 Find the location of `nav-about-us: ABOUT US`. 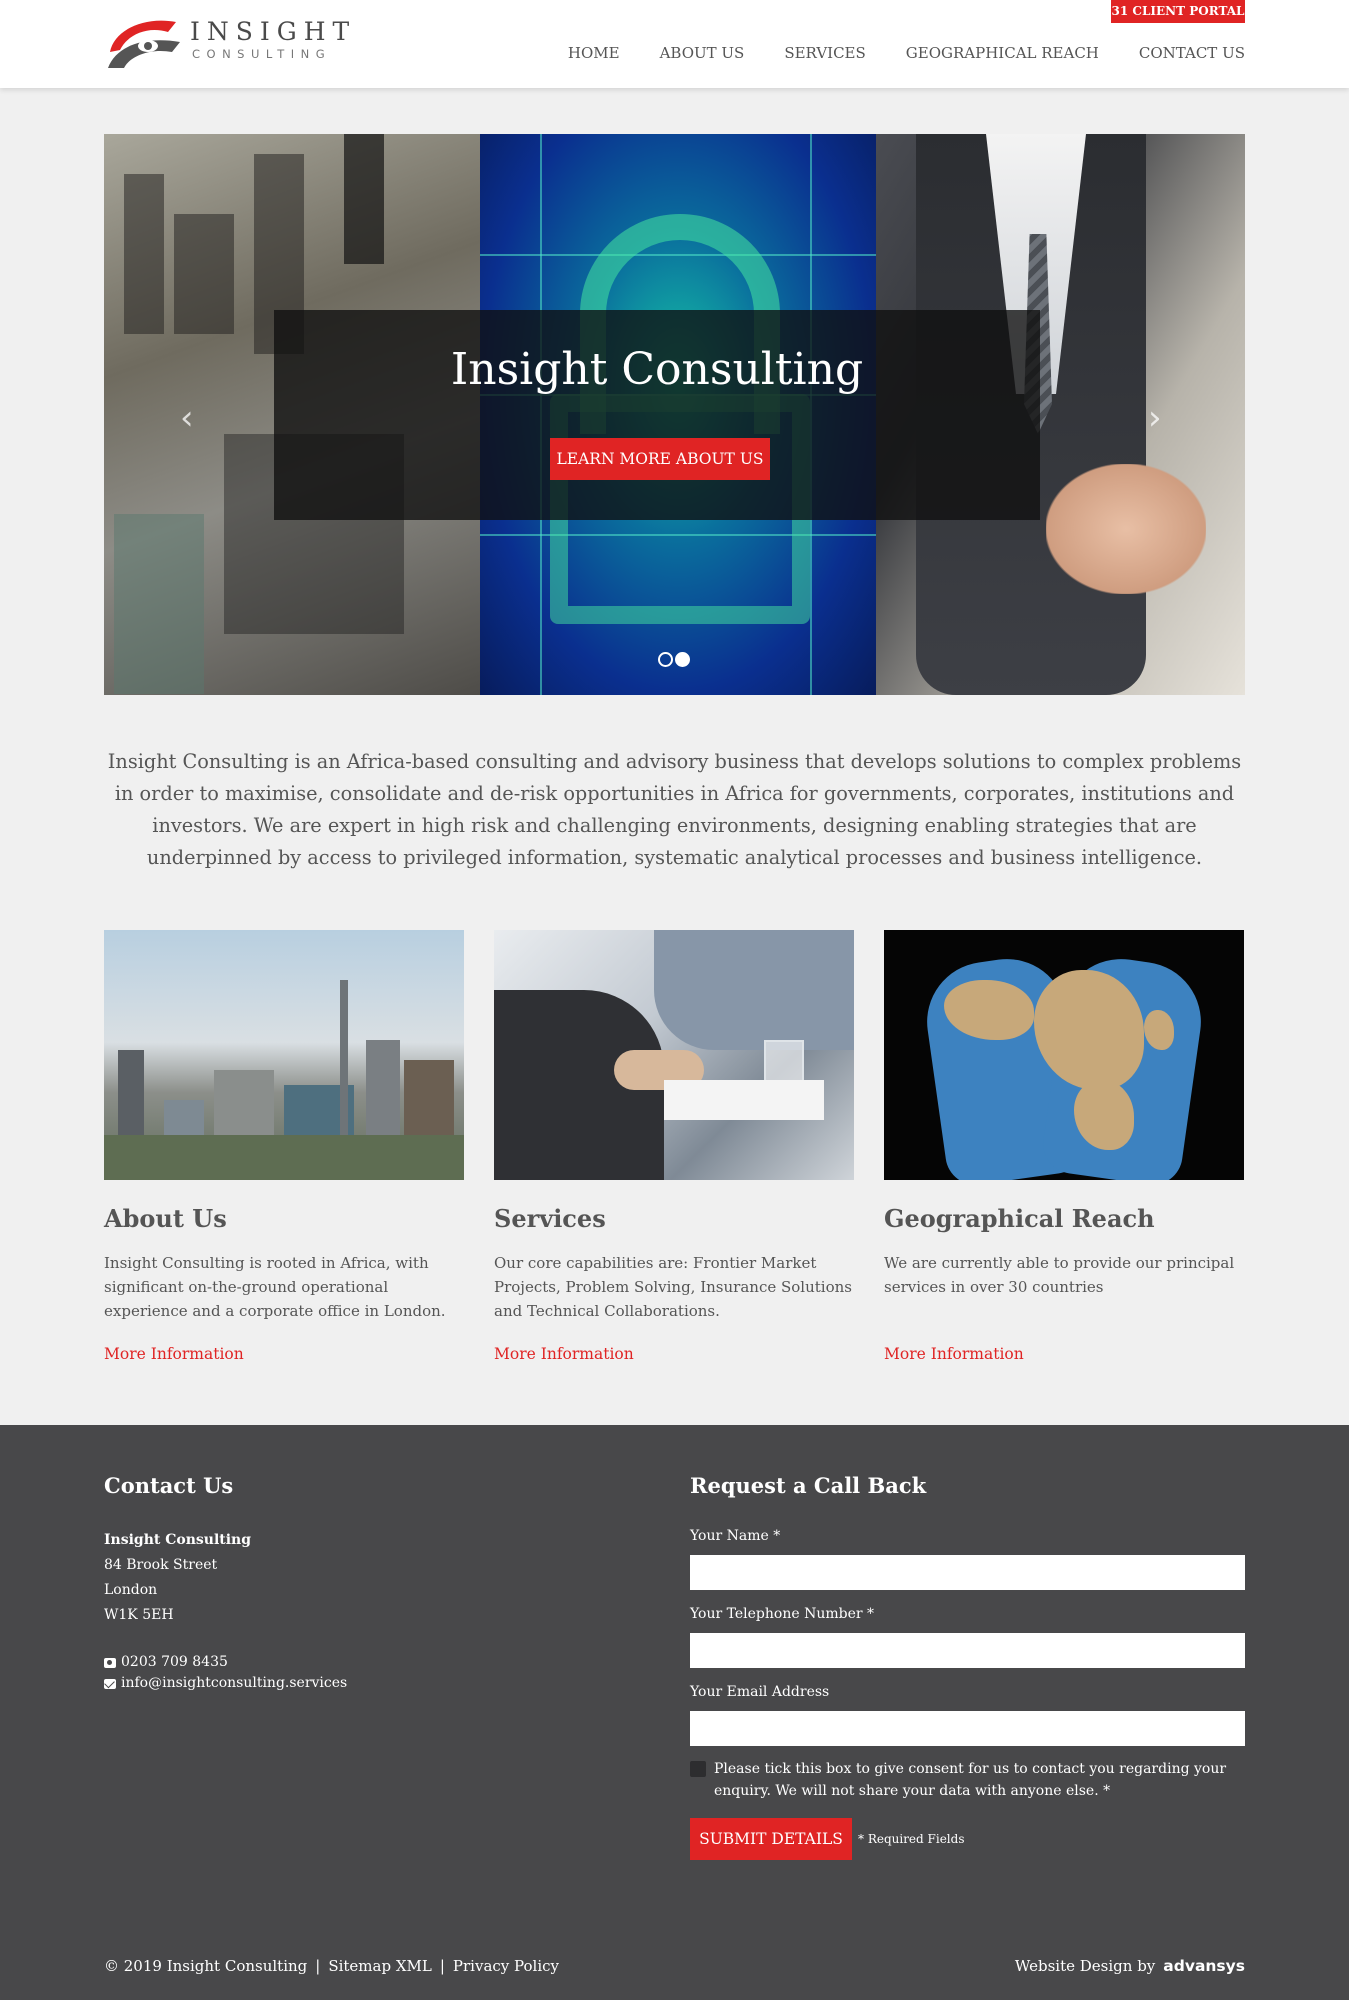

nav-about-us: ABOUT US is located at coordinates (702, 53).